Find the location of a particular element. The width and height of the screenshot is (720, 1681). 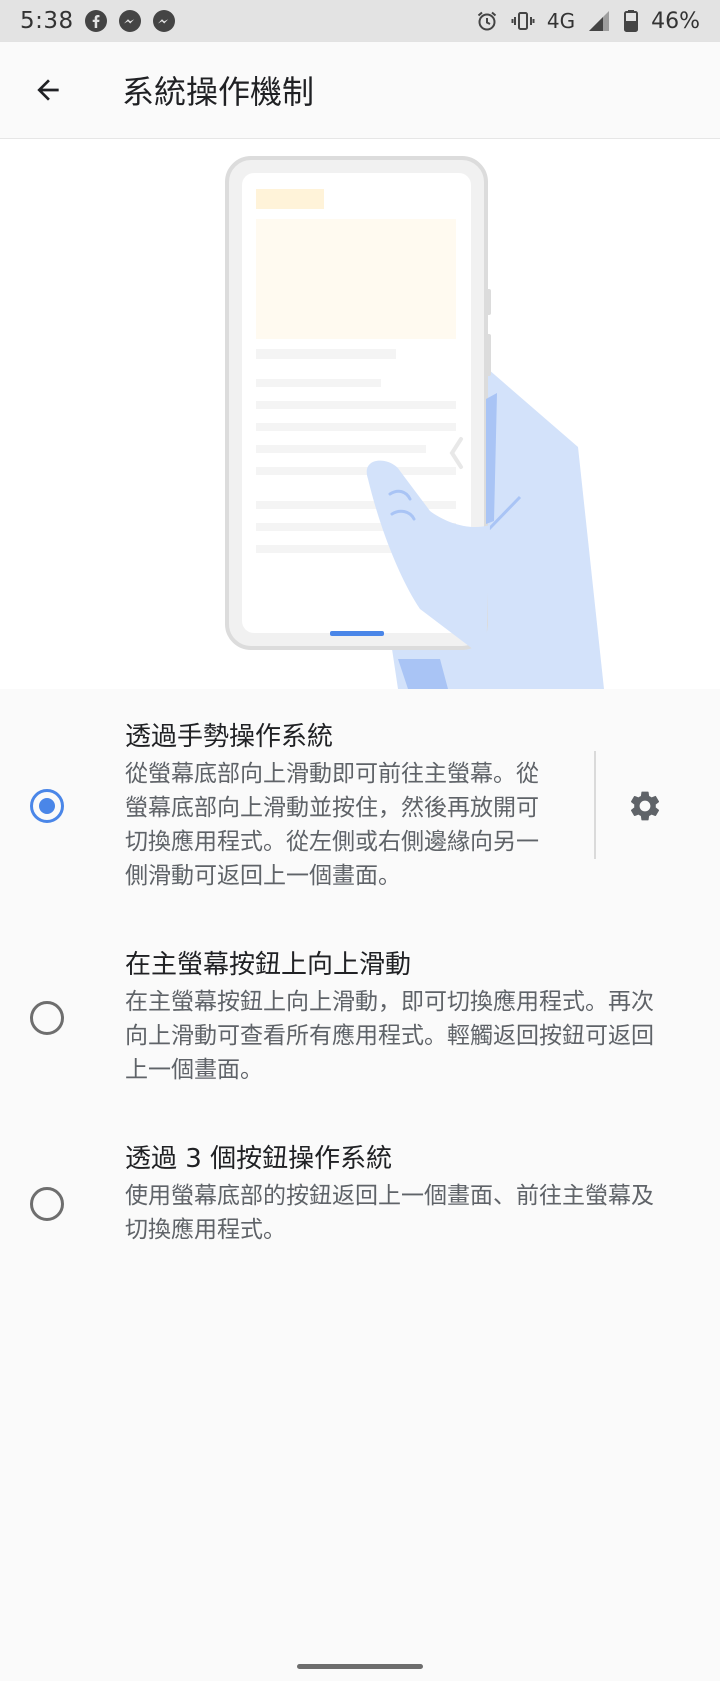

vibrate-icon is located at coordinates (523, 21).